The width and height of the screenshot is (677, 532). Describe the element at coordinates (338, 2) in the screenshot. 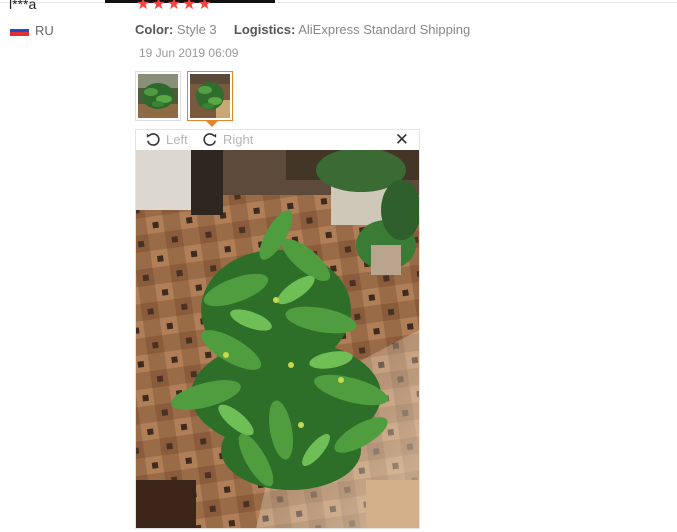

I see `top-divider` at that location.